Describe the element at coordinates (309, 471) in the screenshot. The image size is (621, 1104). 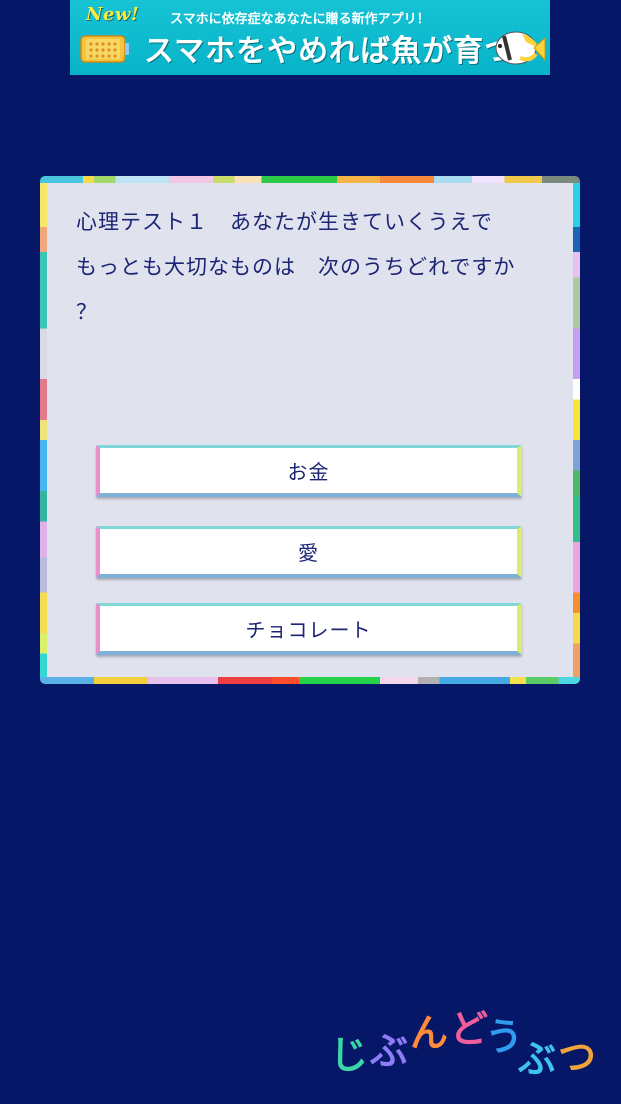
I see `answer-button-money: お金` at that location.